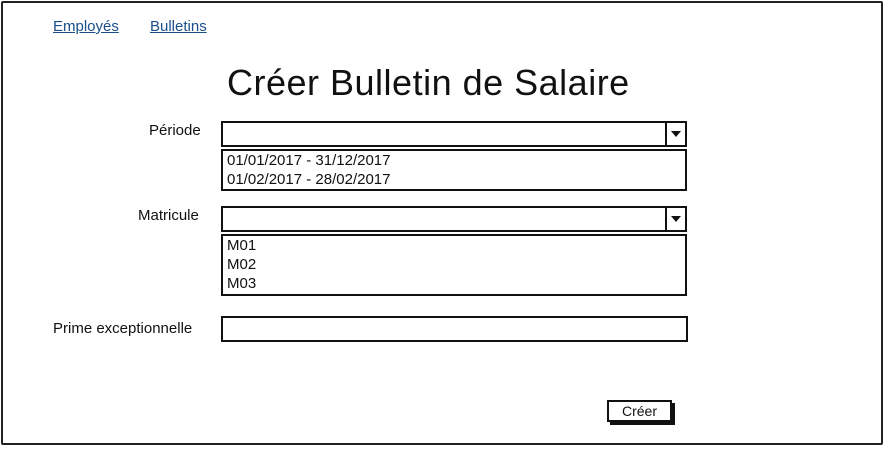 This screenshot has width=888, height=449. What do you see at coordinates (86, 26) in the screenshot?
I see `nav-link-employees: Employés` at bounding box center [86, 26].